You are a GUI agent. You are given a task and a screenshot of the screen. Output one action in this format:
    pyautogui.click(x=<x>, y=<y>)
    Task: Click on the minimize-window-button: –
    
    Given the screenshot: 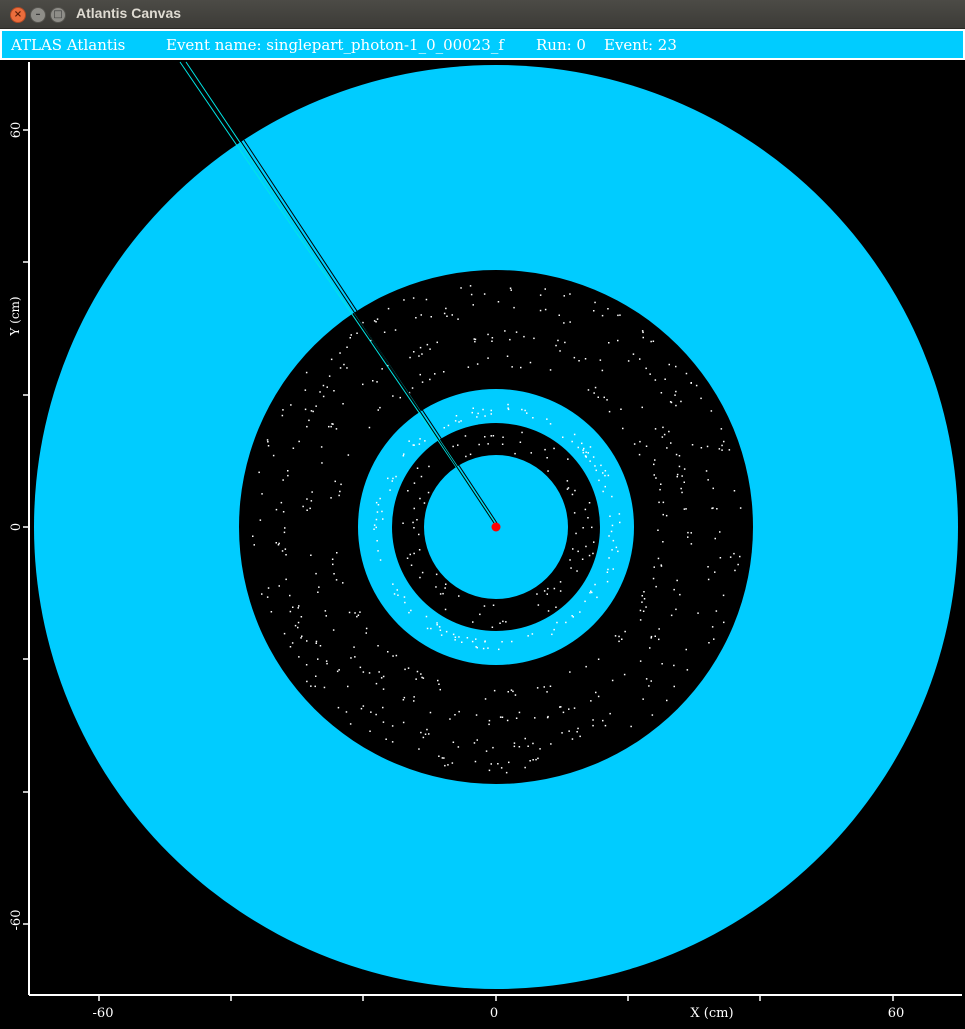 What is the action you would take?
    pyautogui.click(x=38, y=15)
    